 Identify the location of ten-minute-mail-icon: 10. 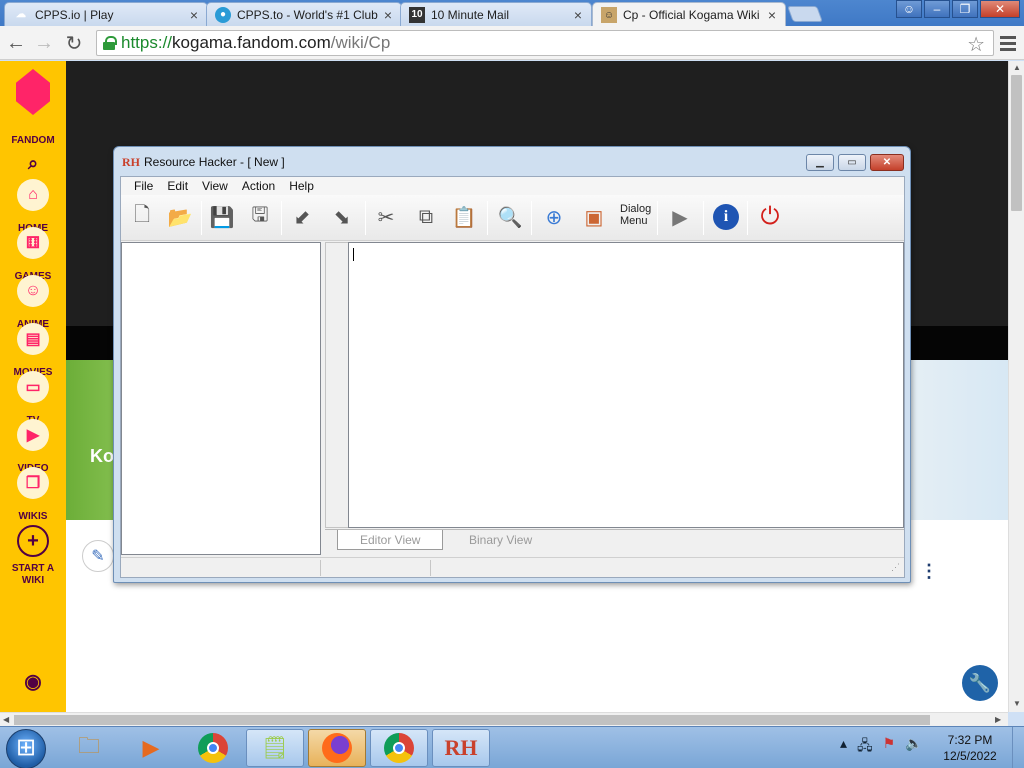
(417, 14).